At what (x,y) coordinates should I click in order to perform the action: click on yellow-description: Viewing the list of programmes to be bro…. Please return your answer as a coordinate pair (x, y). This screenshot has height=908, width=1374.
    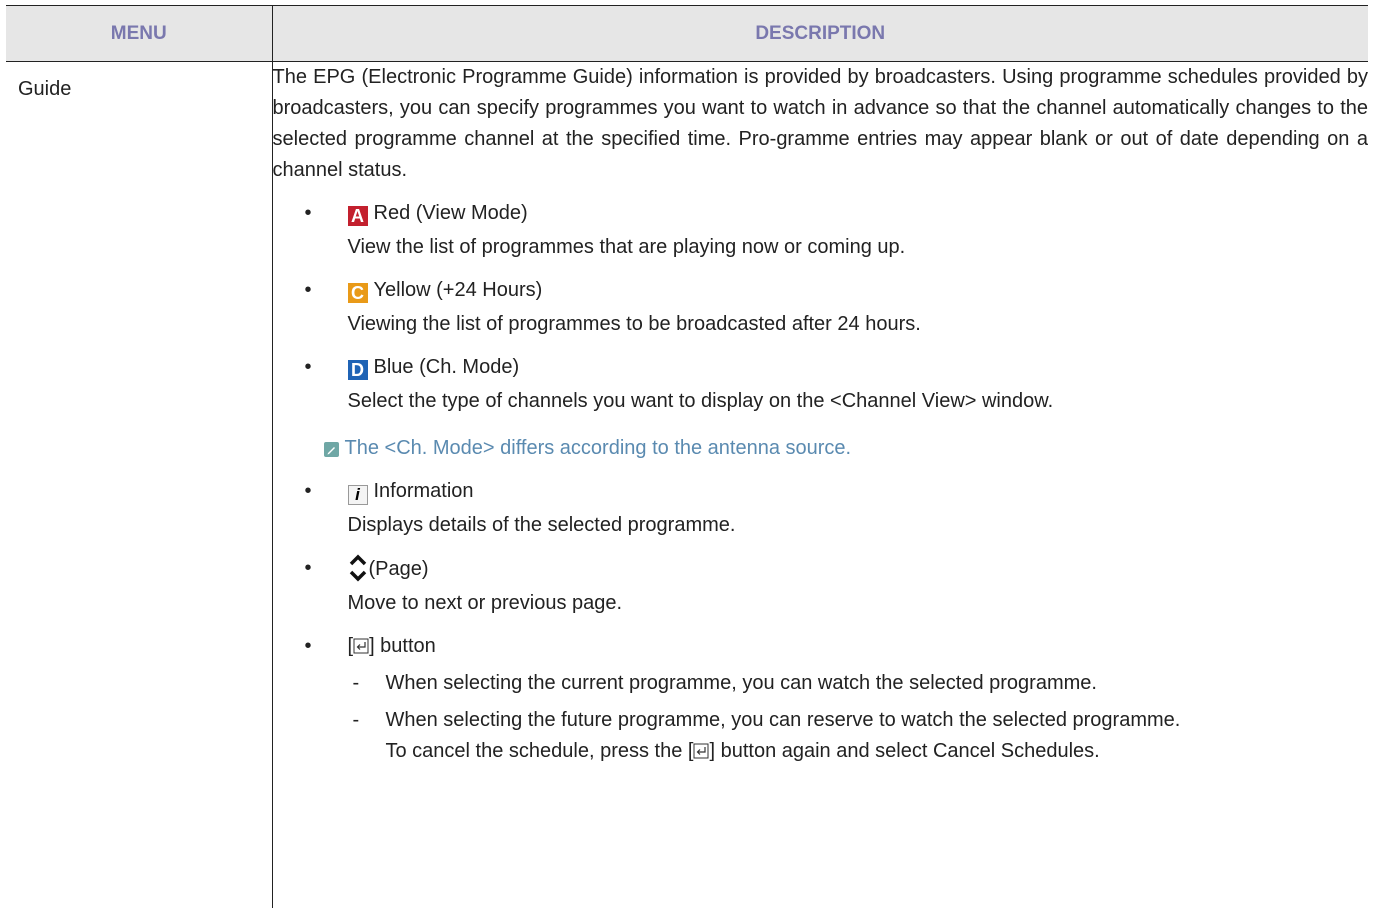
    Looking at the image, I should click on (858, 324).